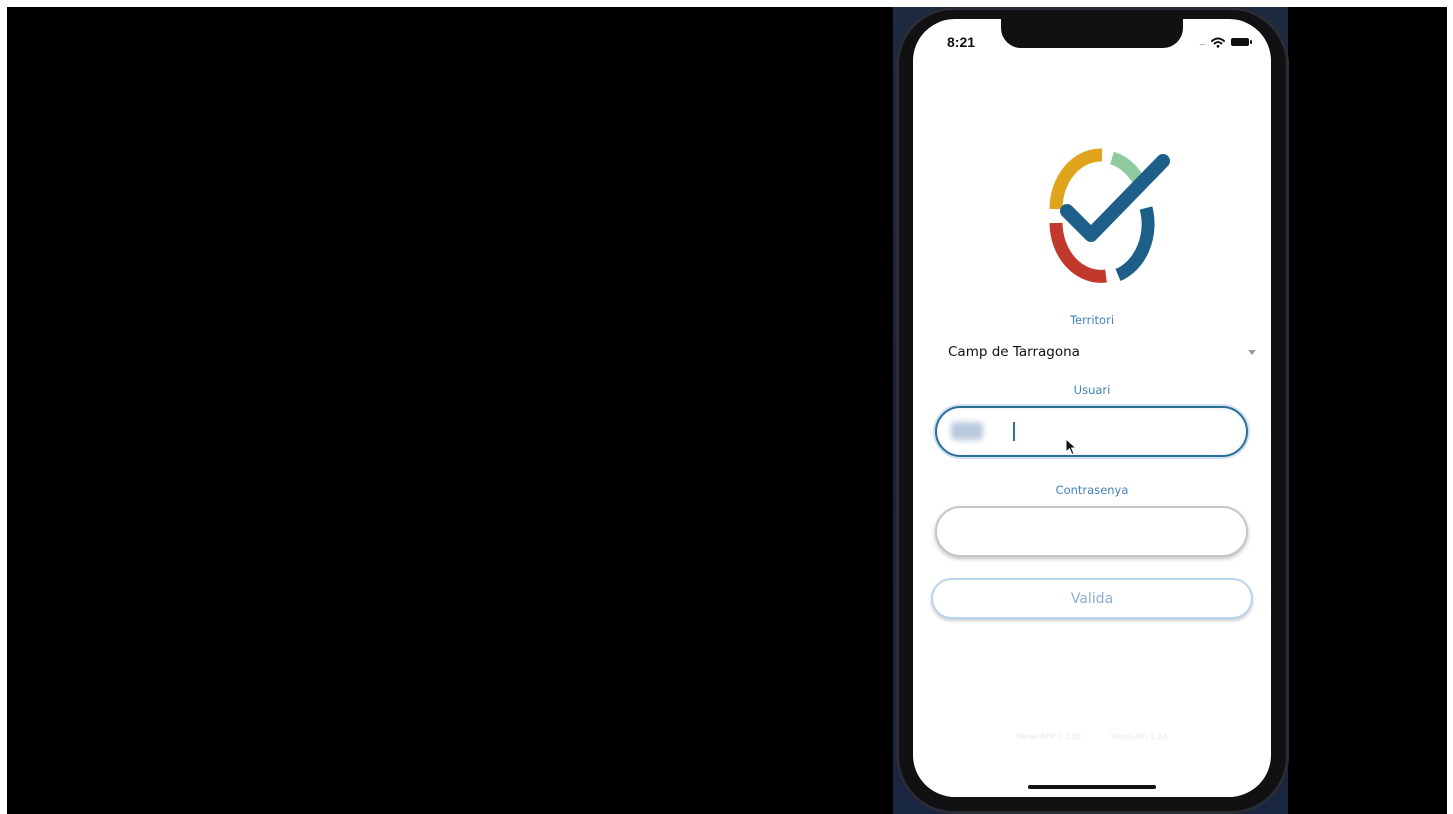  I want to click on text-caret, so click(1014, 431).